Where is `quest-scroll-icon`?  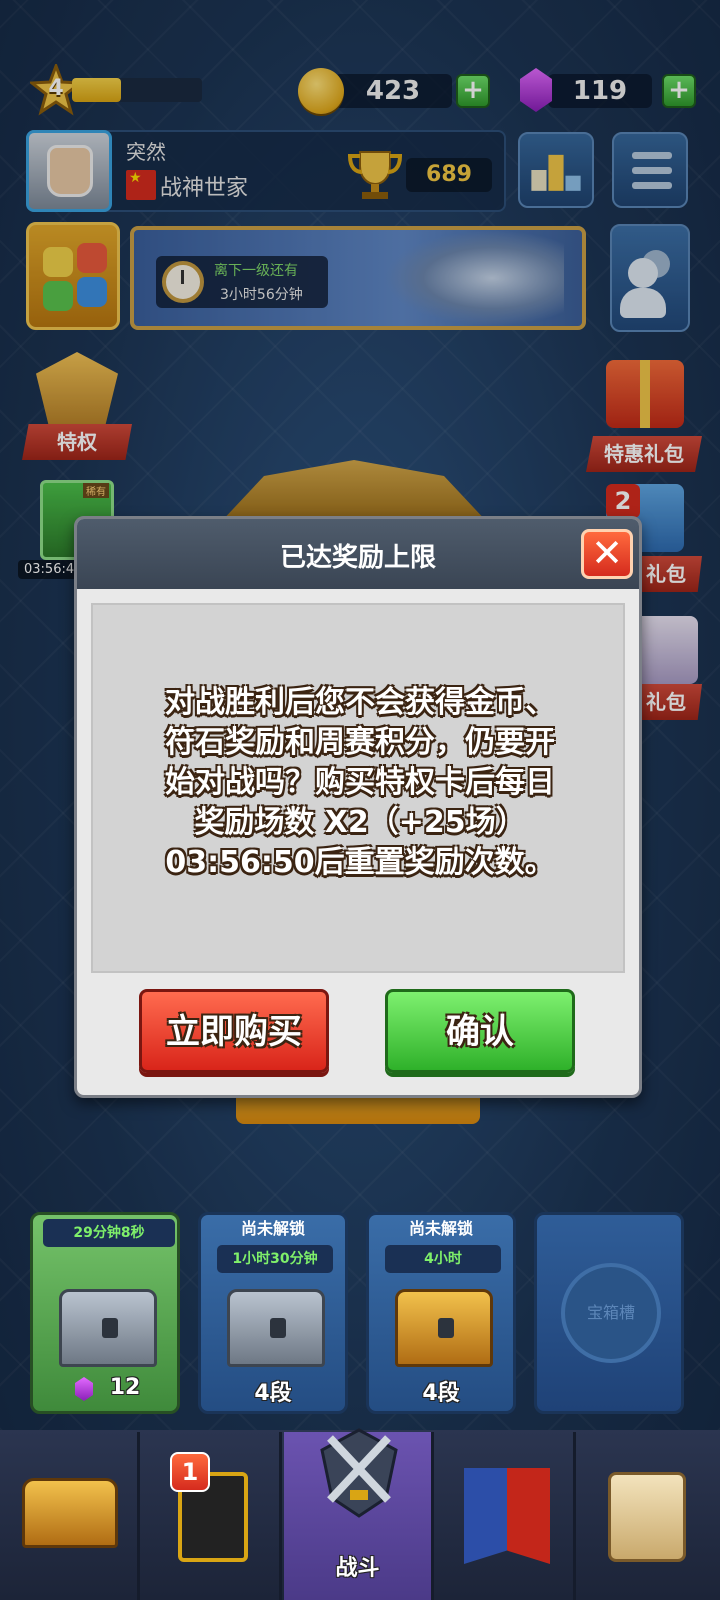 quest-scroll-icon is located at coordinates (647, 1517).